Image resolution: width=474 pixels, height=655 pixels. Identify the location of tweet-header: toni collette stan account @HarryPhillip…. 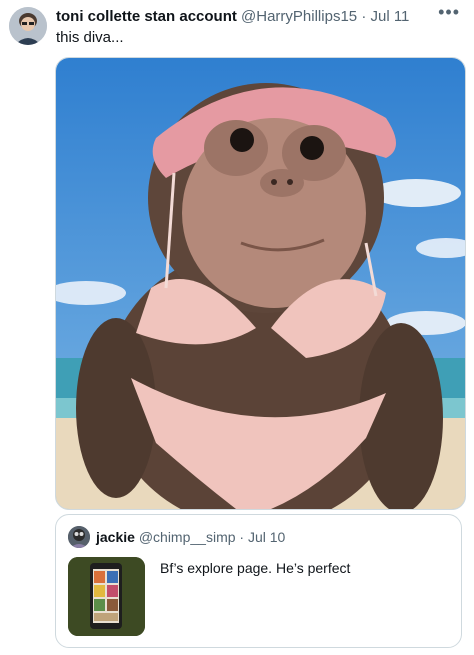
(245, 17).